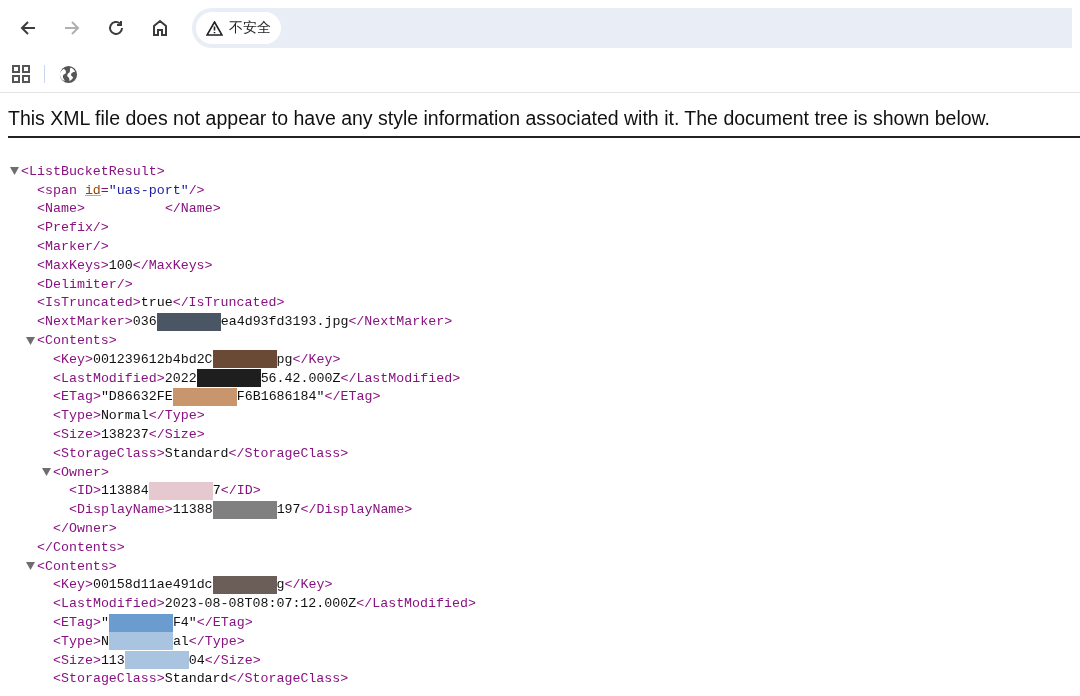  What do you see at coordinates (152, 359) in the screenshot?
I see `xml-value: 001239612b4bd2C` at bounding box center [152, 359].